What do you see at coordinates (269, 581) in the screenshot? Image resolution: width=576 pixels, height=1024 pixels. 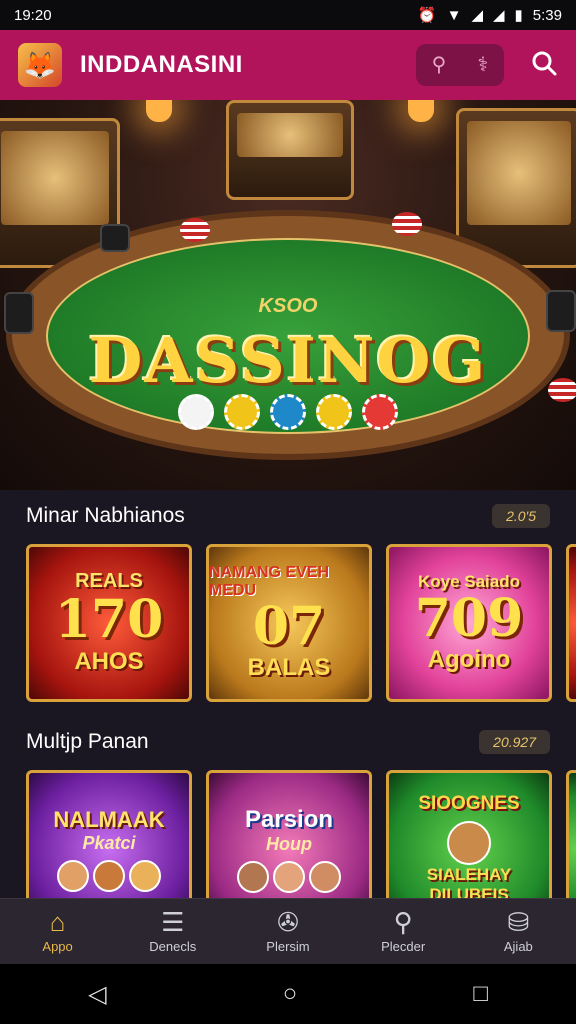 I see `card-title: NAMANG EVEH MEDU` at bounding box center [269, 581].